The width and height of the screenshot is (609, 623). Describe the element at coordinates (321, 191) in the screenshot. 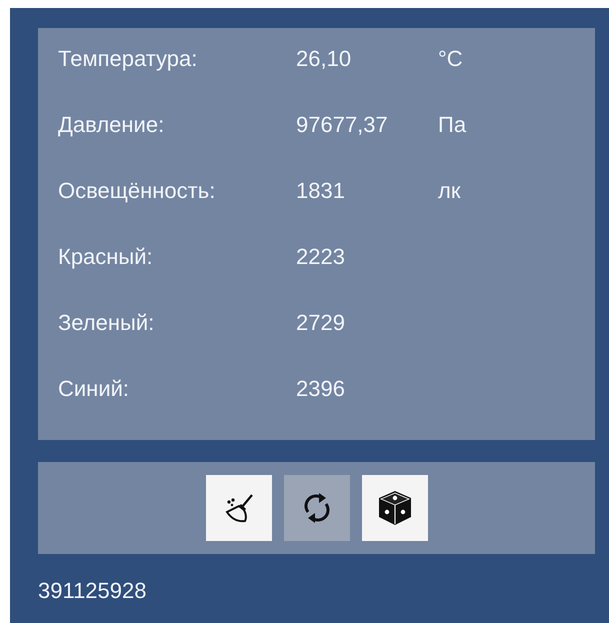

I see `reading-value: 1831` at that location.